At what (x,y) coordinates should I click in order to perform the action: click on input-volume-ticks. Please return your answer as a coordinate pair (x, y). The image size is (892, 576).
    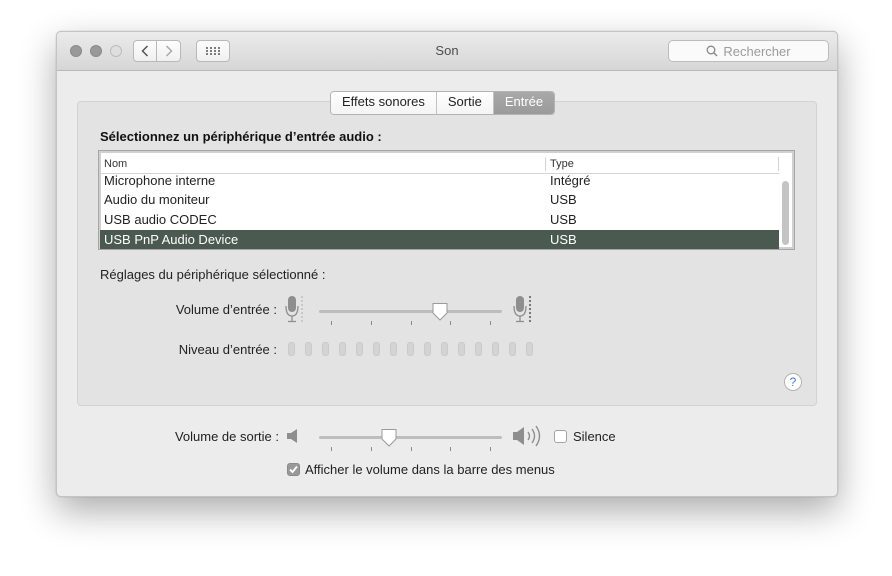
    Looking at the image, I should click on (410, 324).